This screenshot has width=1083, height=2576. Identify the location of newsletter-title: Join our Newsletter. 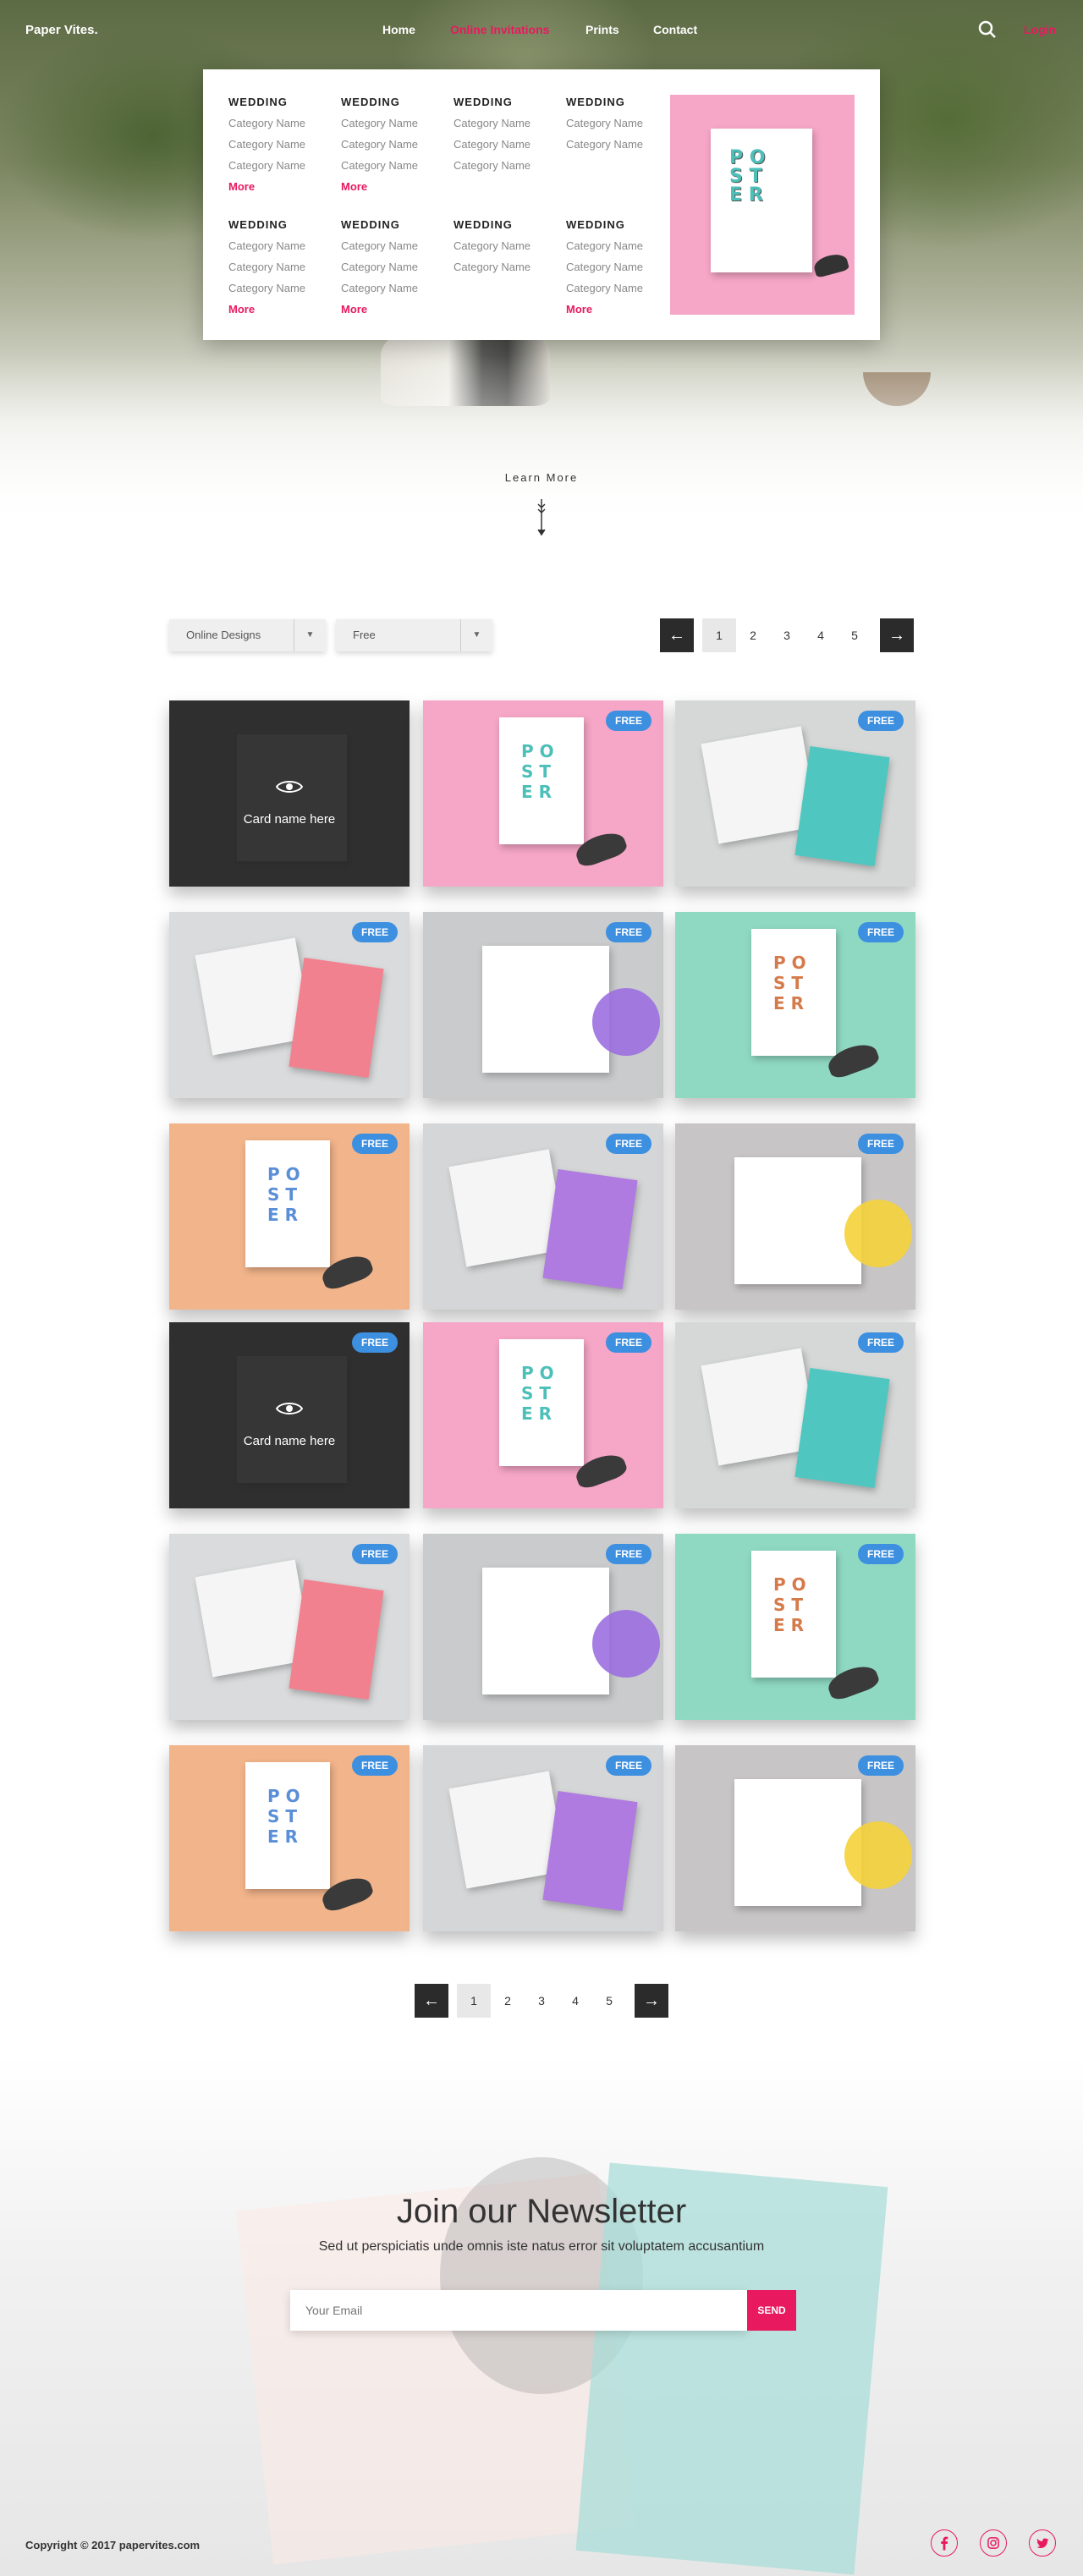
(541, 2212).